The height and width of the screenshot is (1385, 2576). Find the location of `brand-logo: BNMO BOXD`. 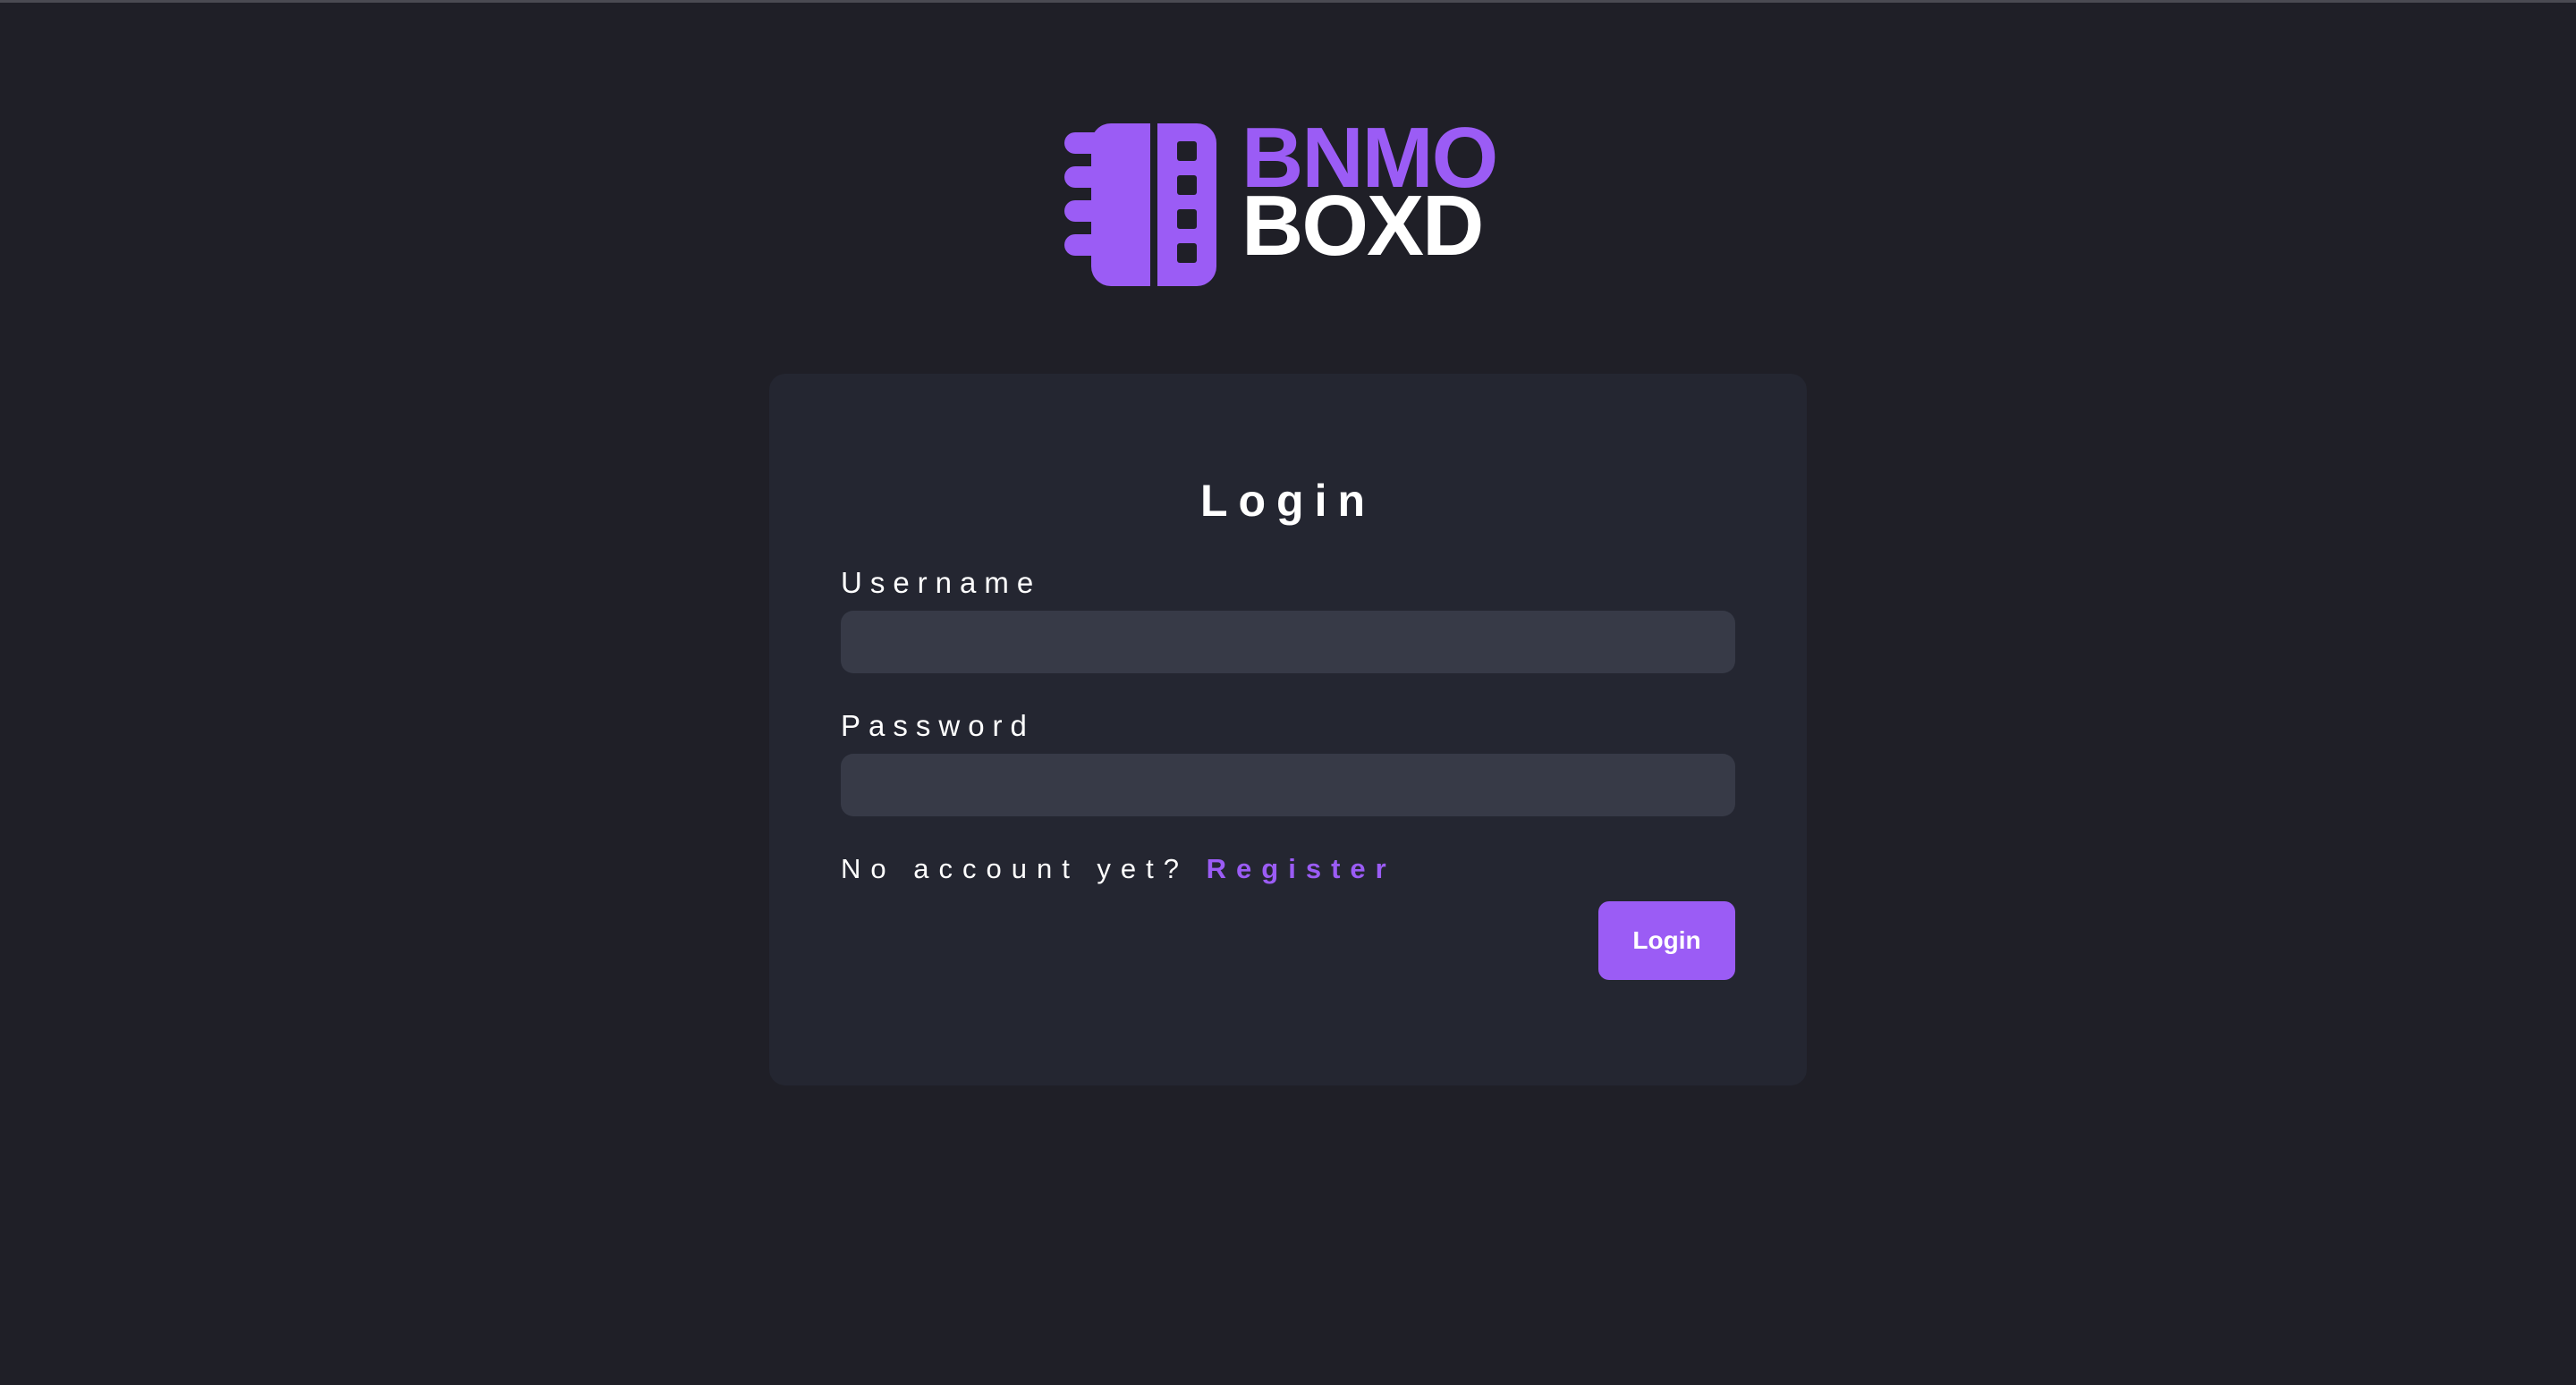

brand-logo: BNMO BOXD is located at coordinates (1297, 200).